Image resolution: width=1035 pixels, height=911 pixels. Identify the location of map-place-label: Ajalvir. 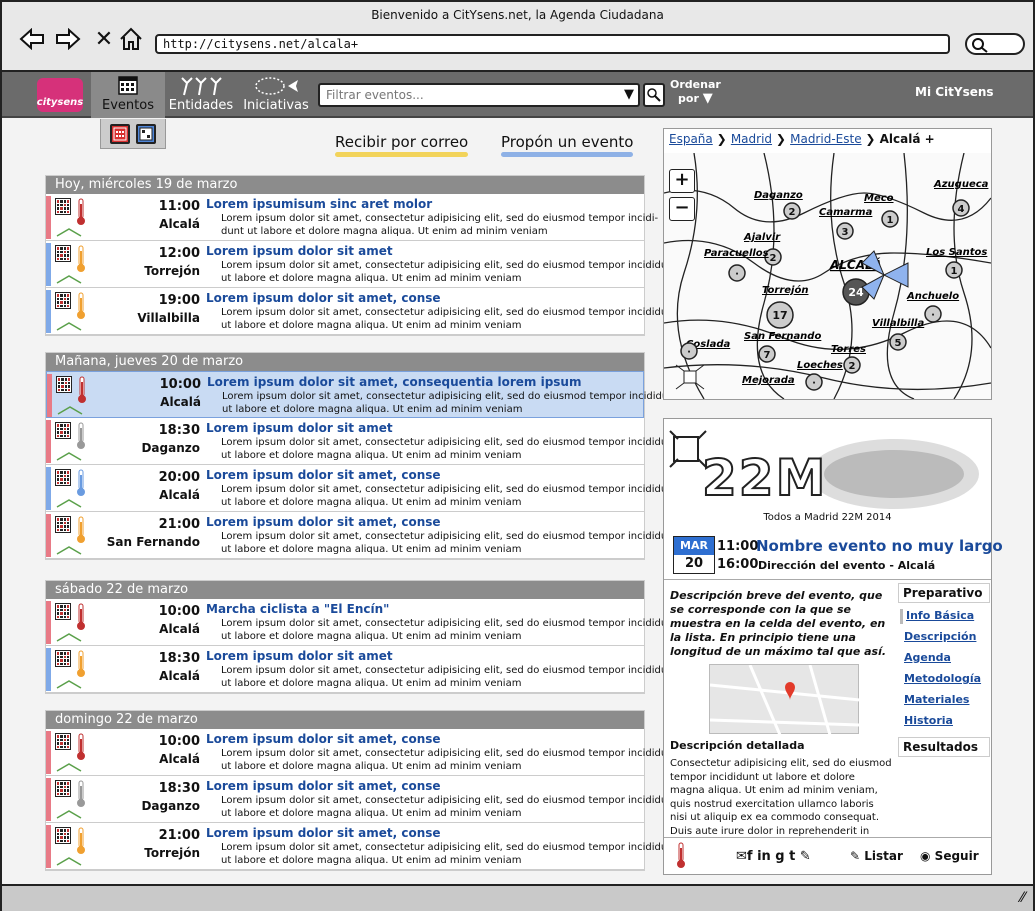
(762, 237).